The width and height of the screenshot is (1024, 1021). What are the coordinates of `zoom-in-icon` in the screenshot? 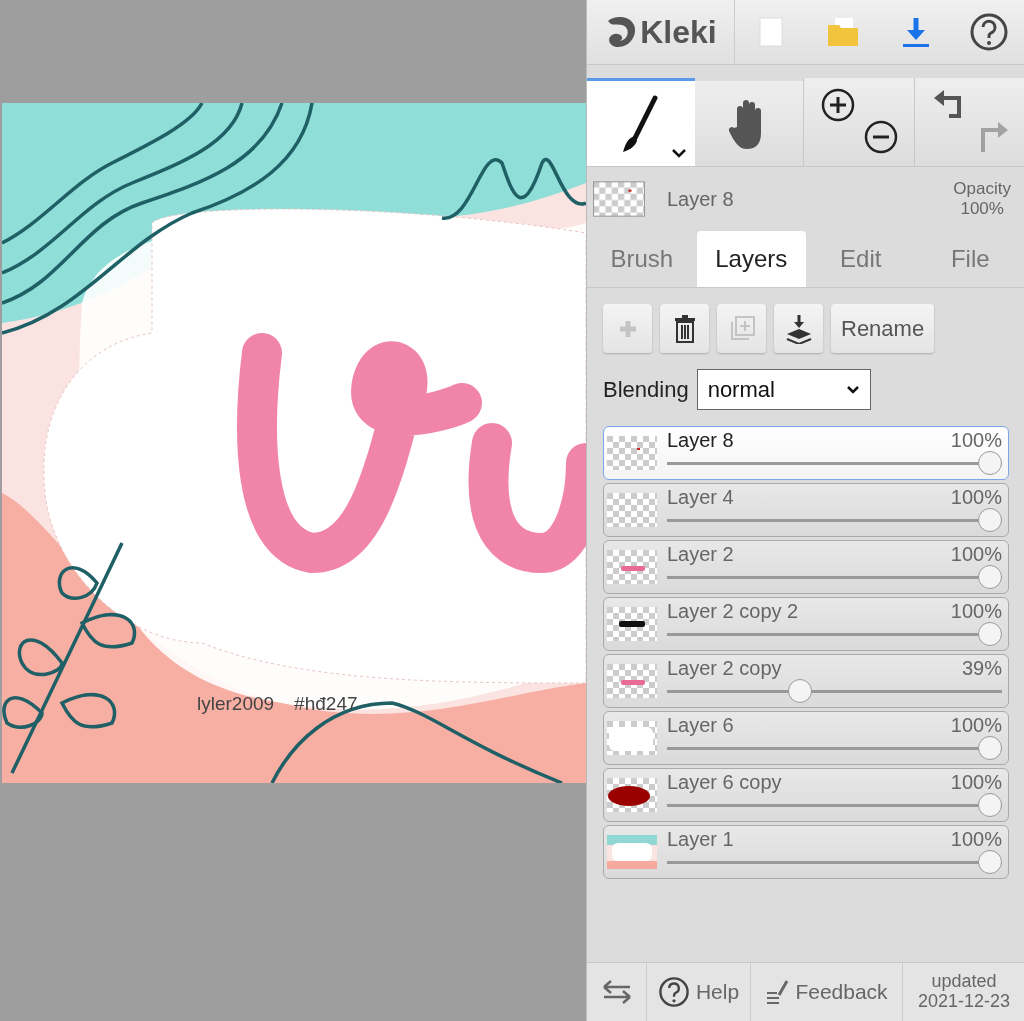 It's located at (838, 105).